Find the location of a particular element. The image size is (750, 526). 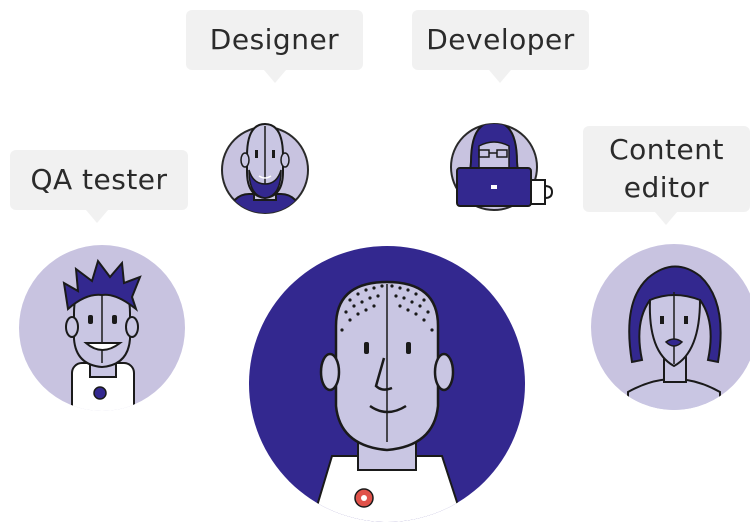

designer-avatar is located at coordinates (265, 168).